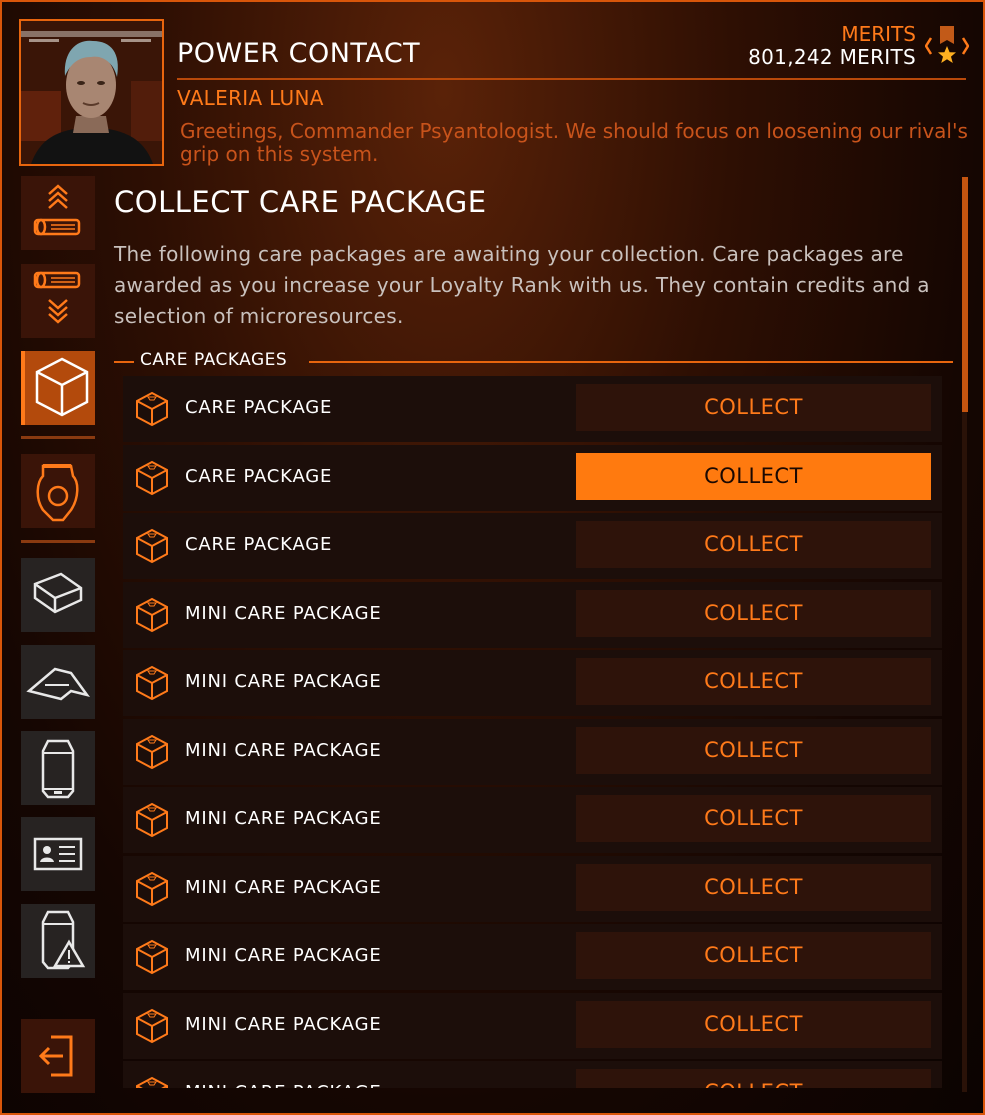  I want to click on ship-icon, so click(58, 684).